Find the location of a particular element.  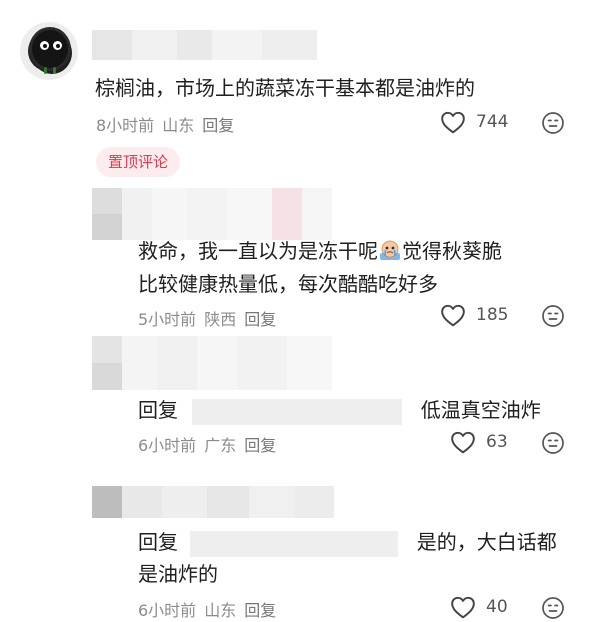

comment-text-part: 觉得秋葵脆 is located at coordinates (452, 251).